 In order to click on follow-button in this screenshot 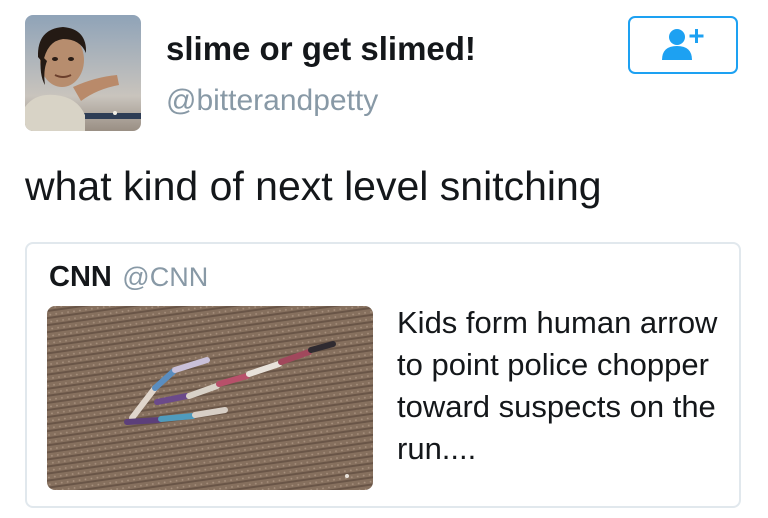, I will do `click(683, 45)`.